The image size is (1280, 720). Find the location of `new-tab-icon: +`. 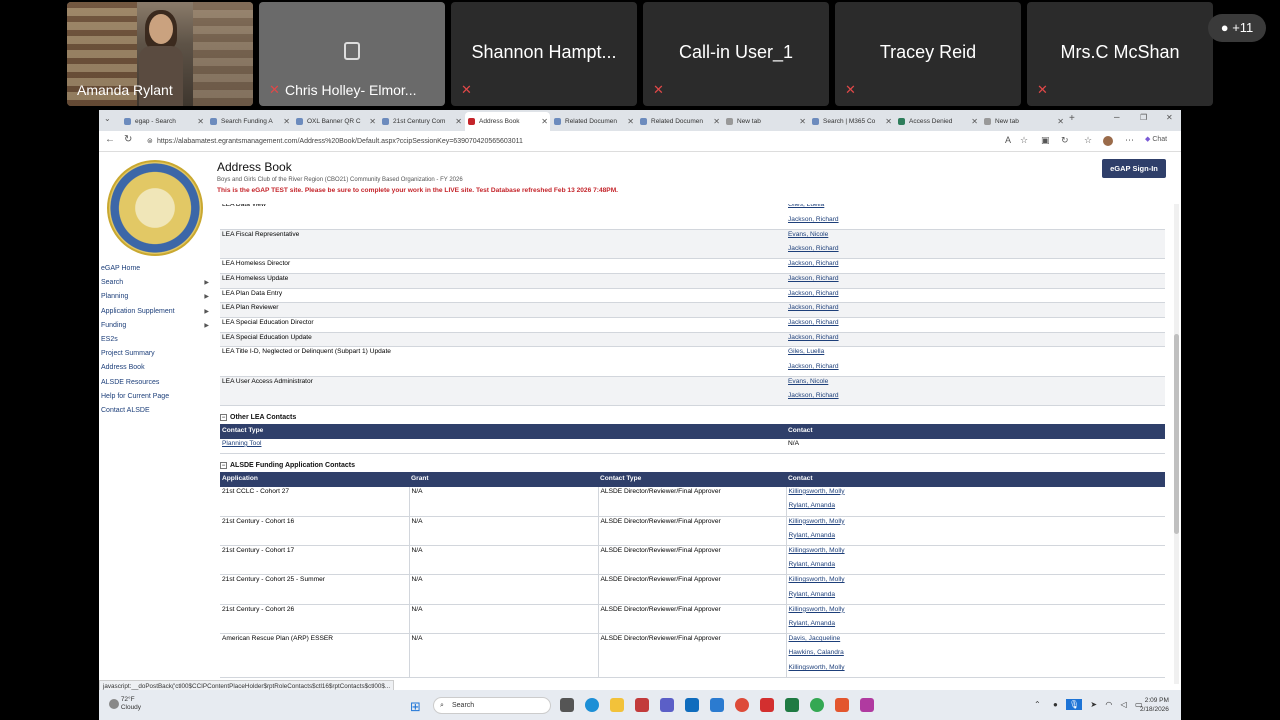

new-tab-icon: + is located at coordinates (1072, 118).